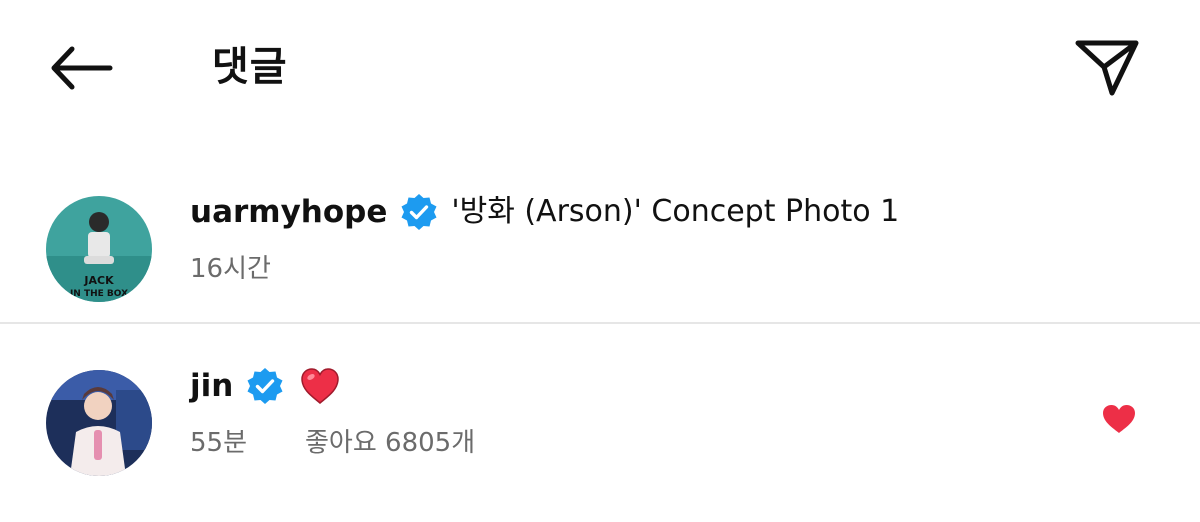 The height and width of the screenshot is (522, 1200). Describe the element at coordinates (98, 280) in the screenshot. I see `avatar-logo-text: JACK` at that location.